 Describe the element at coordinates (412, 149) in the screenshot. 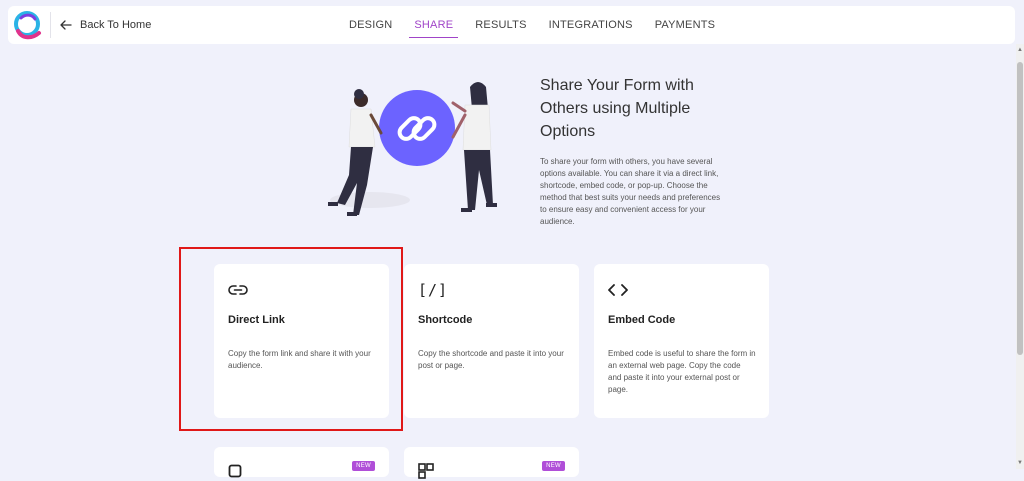

I see `share-illustration` at that location.